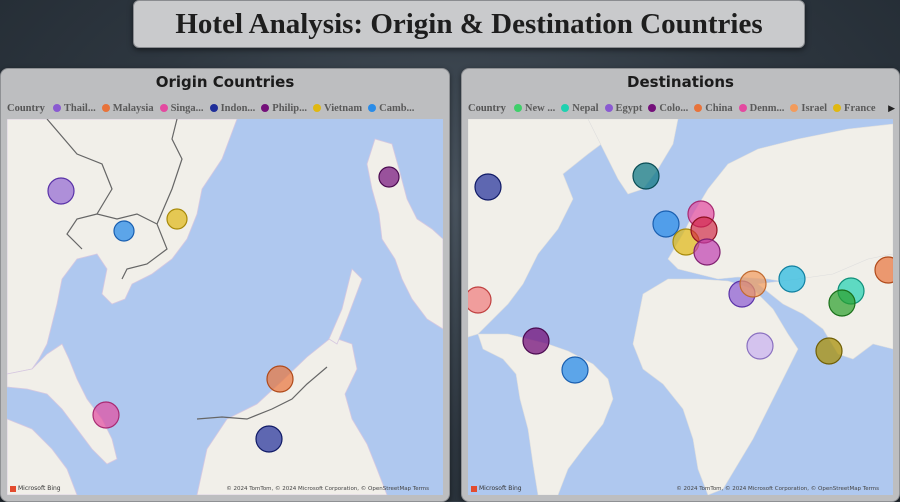 This screenshot has width=900, height=502. Describe the element at coordinates (280, 379) in the screenshot. I see `bubble-malaysia` at that location.